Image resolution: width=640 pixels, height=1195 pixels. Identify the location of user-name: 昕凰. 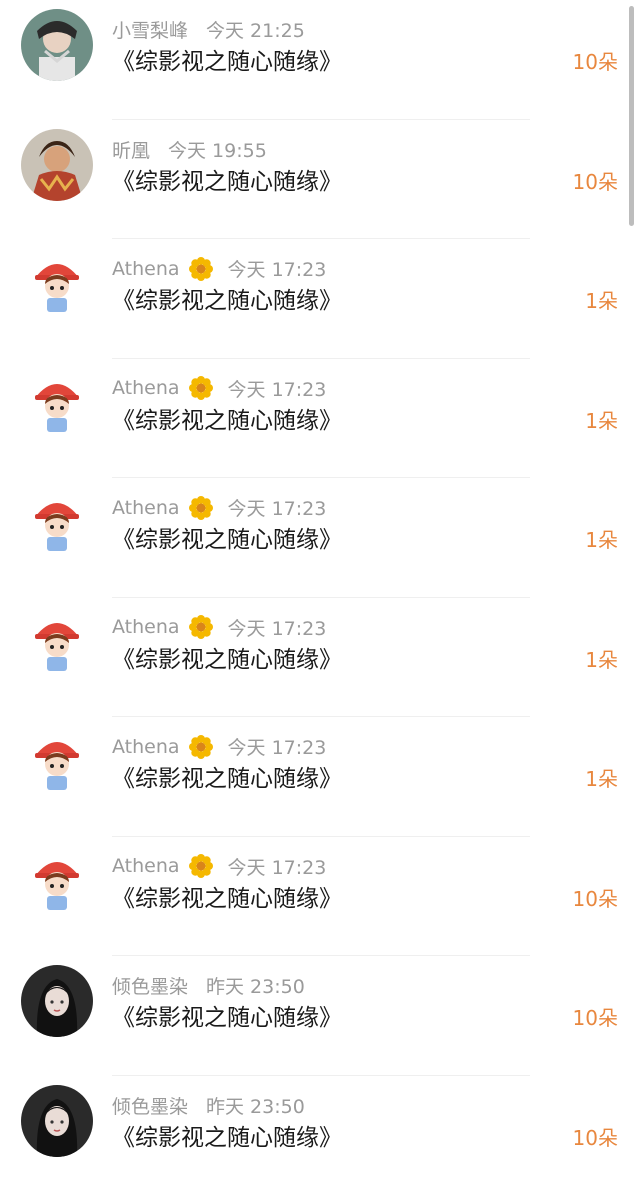
(131, 149).